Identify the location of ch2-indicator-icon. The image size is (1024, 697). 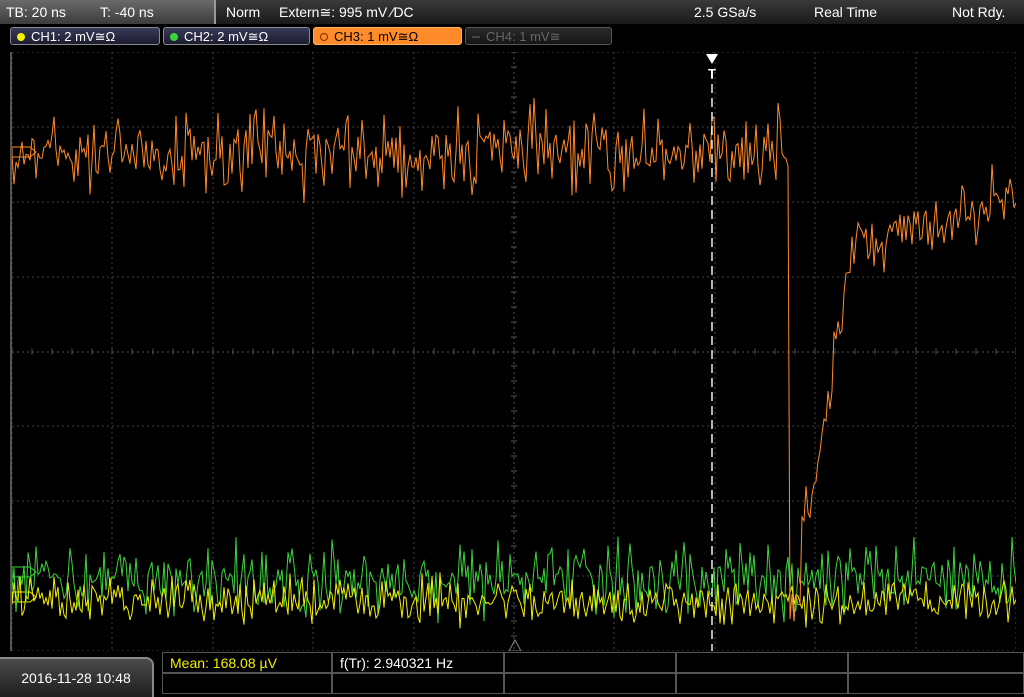
(174, 37).